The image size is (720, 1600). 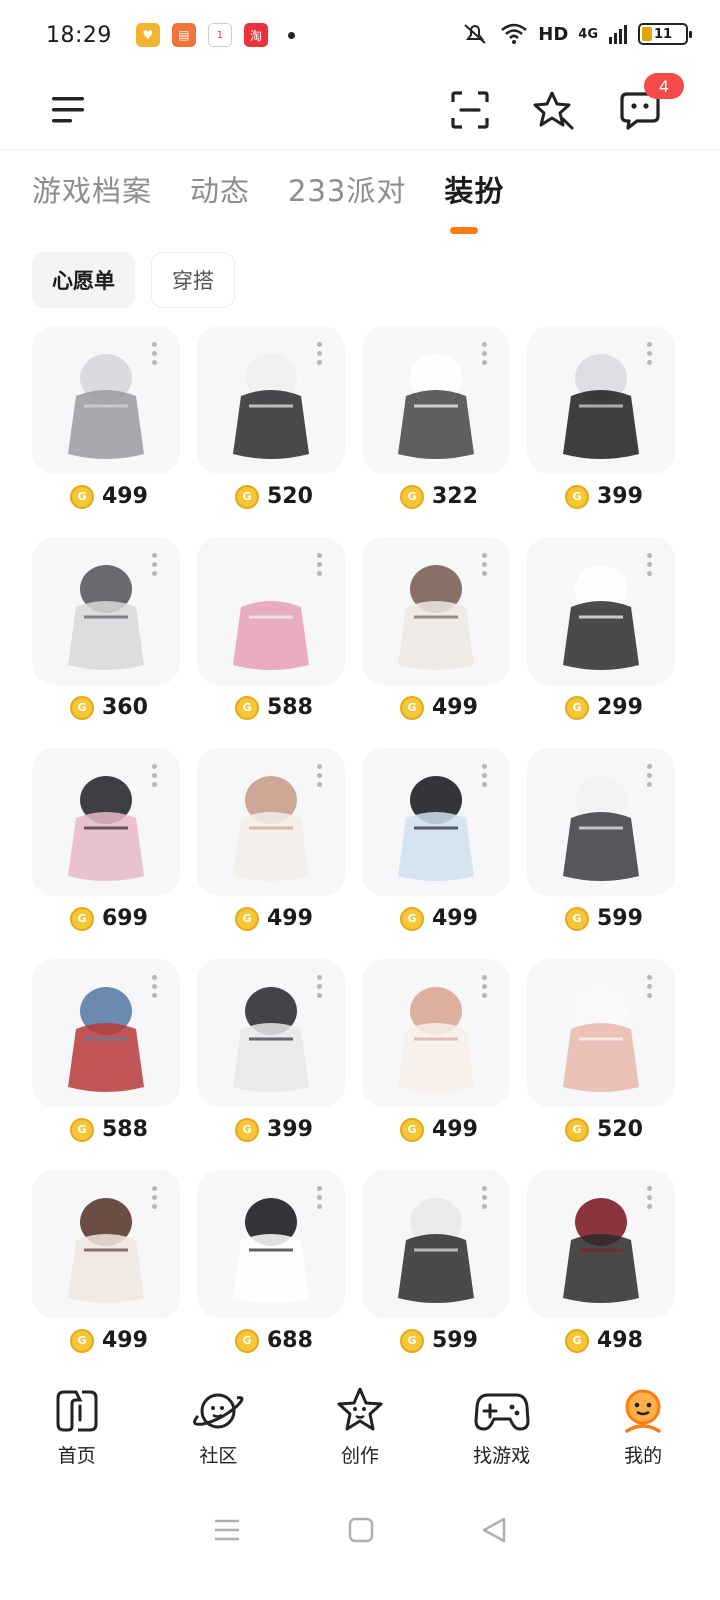 I want to click on price-row: G 588, so click(x=274, y=707).